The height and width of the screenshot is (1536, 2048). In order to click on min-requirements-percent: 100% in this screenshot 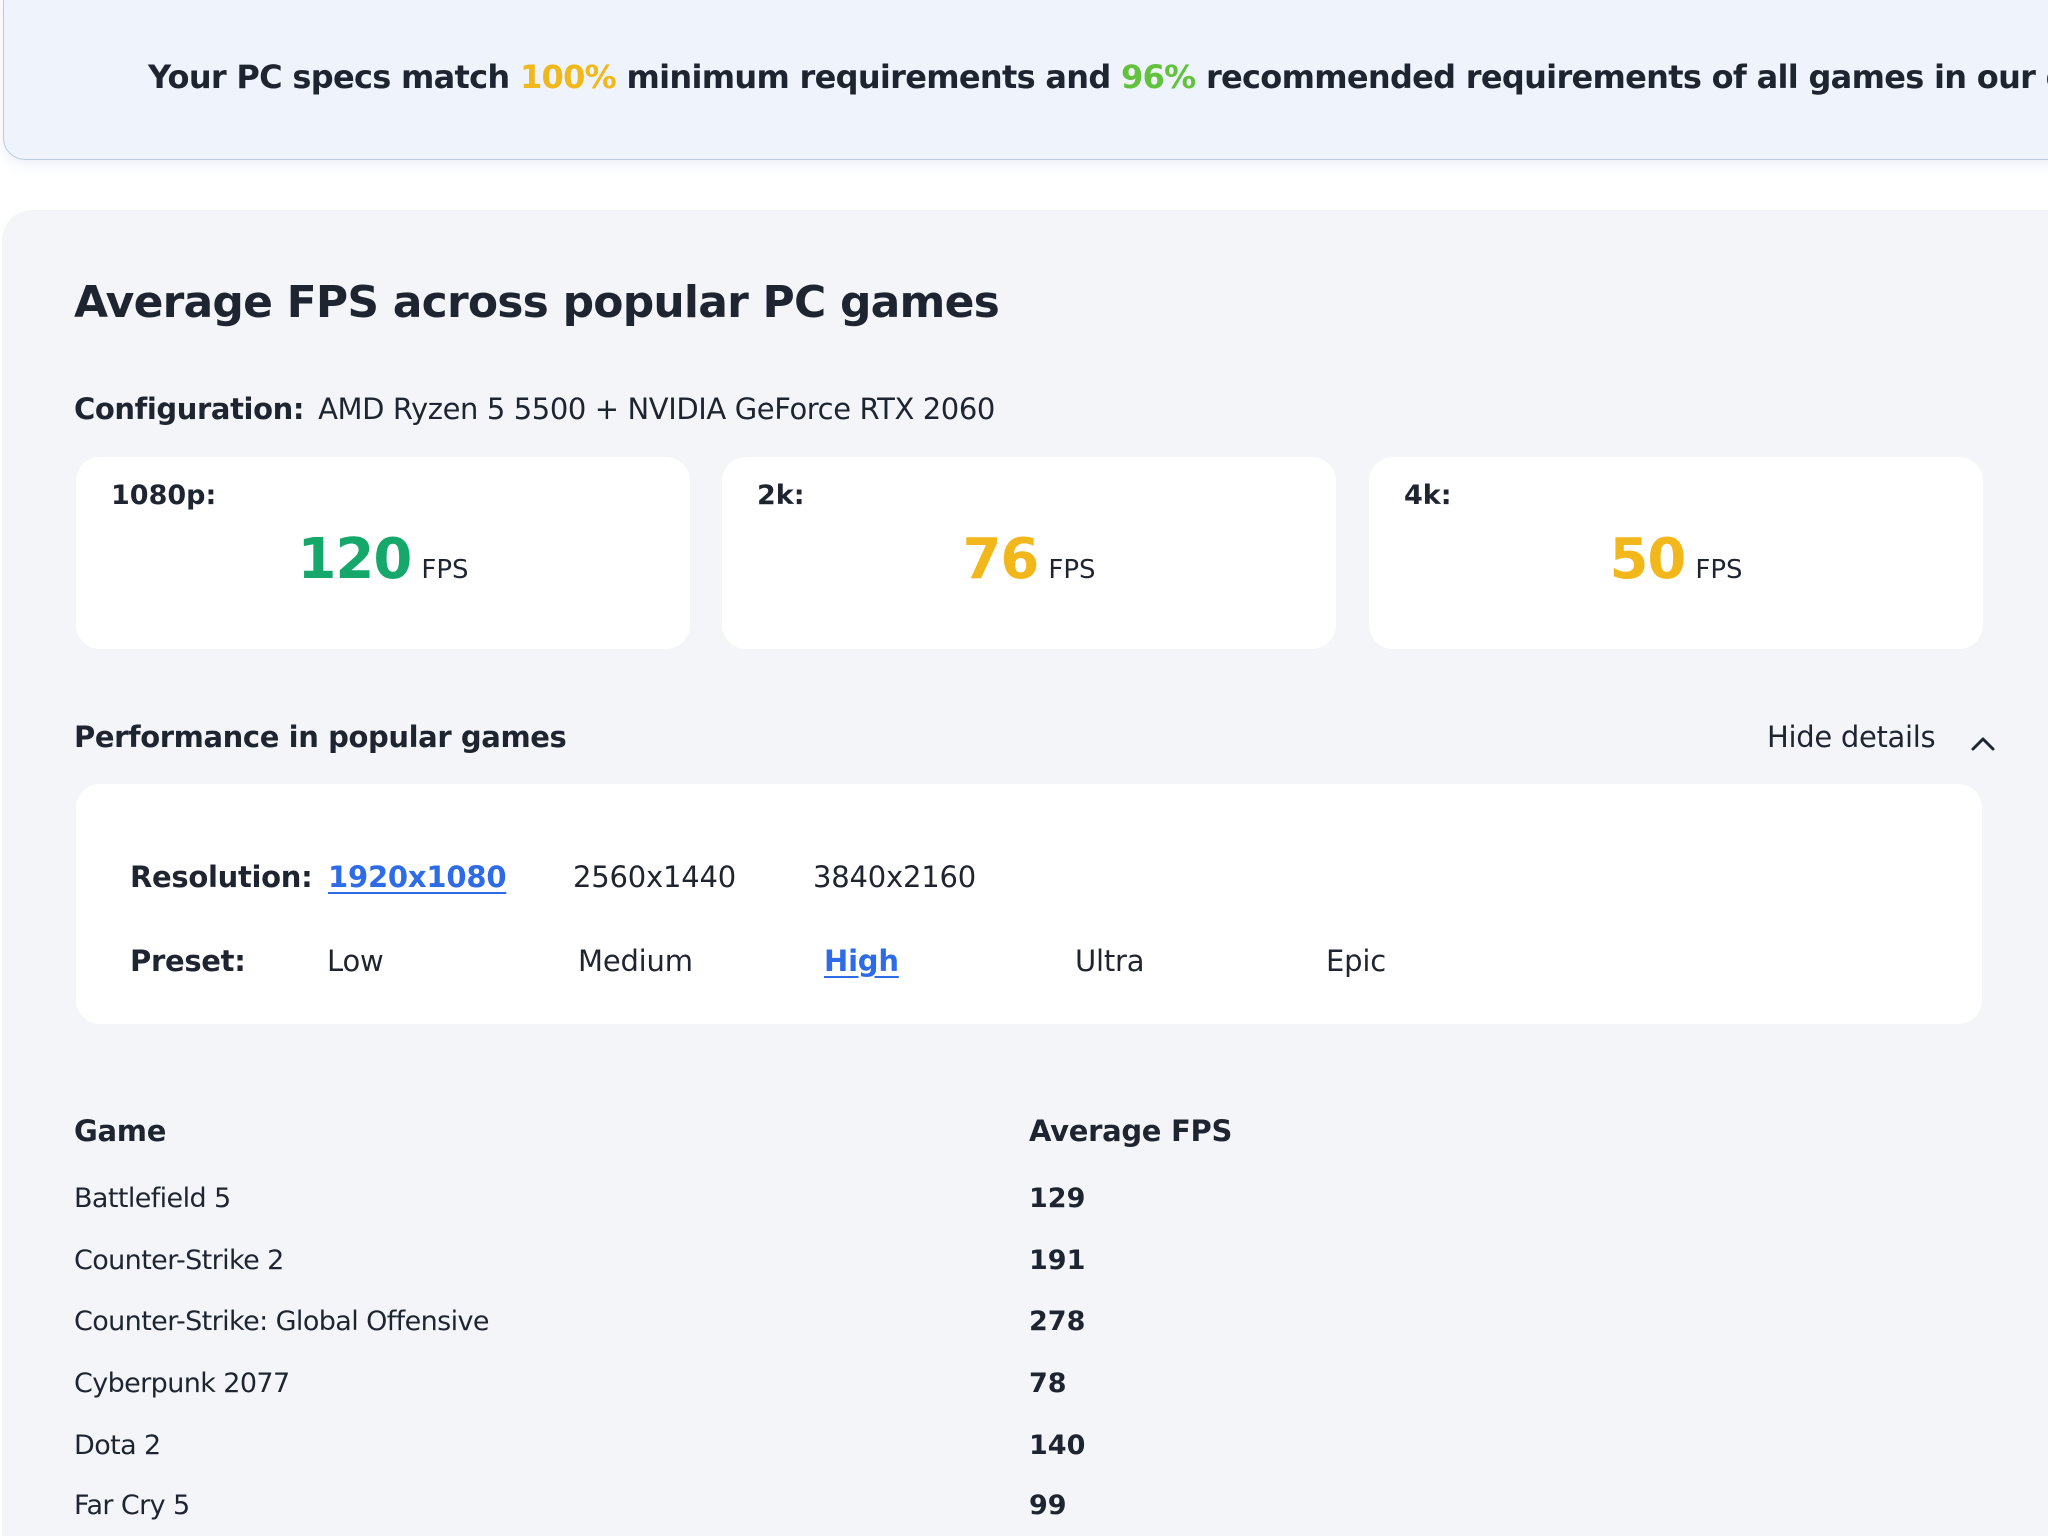, I will do `click(568, 77)`.